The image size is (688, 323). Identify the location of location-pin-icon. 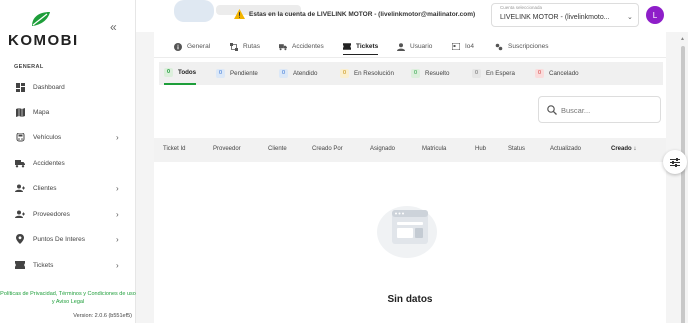
(20, 239).